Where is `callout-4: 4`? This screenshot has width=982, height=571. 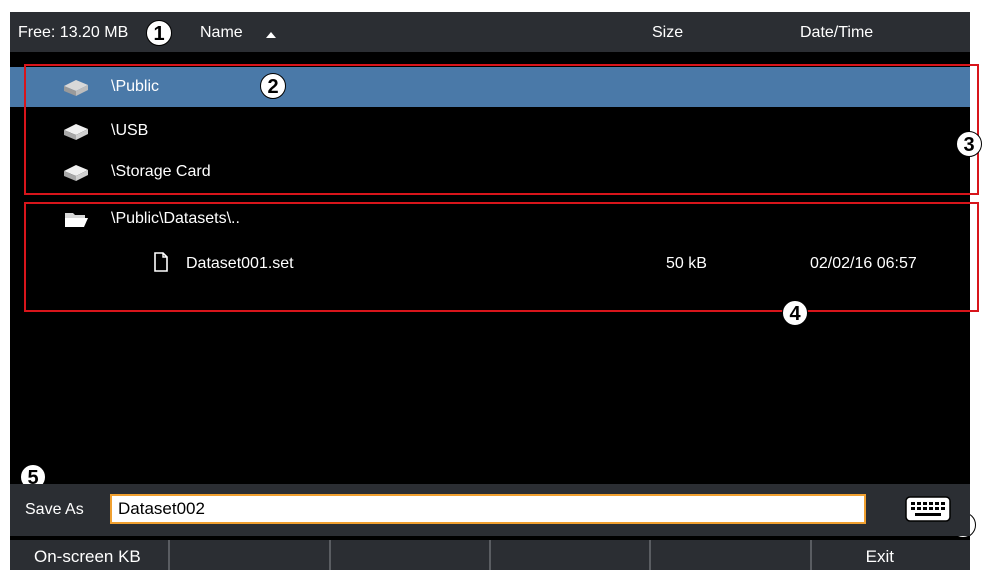
callout-4: 4 is located at coordinates (795, 313).